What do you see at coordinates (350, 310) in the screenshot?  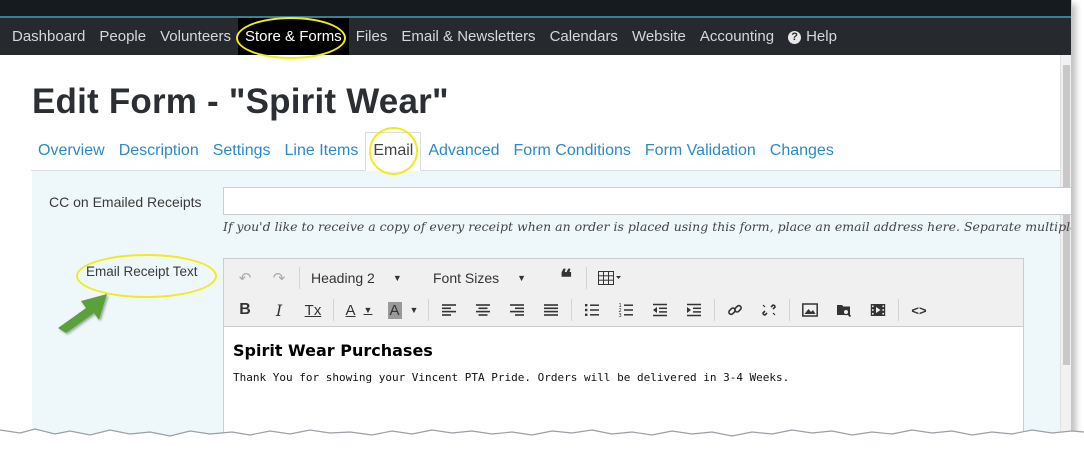 I see `text-color-glyph: A` at bounding box center [350, 310].